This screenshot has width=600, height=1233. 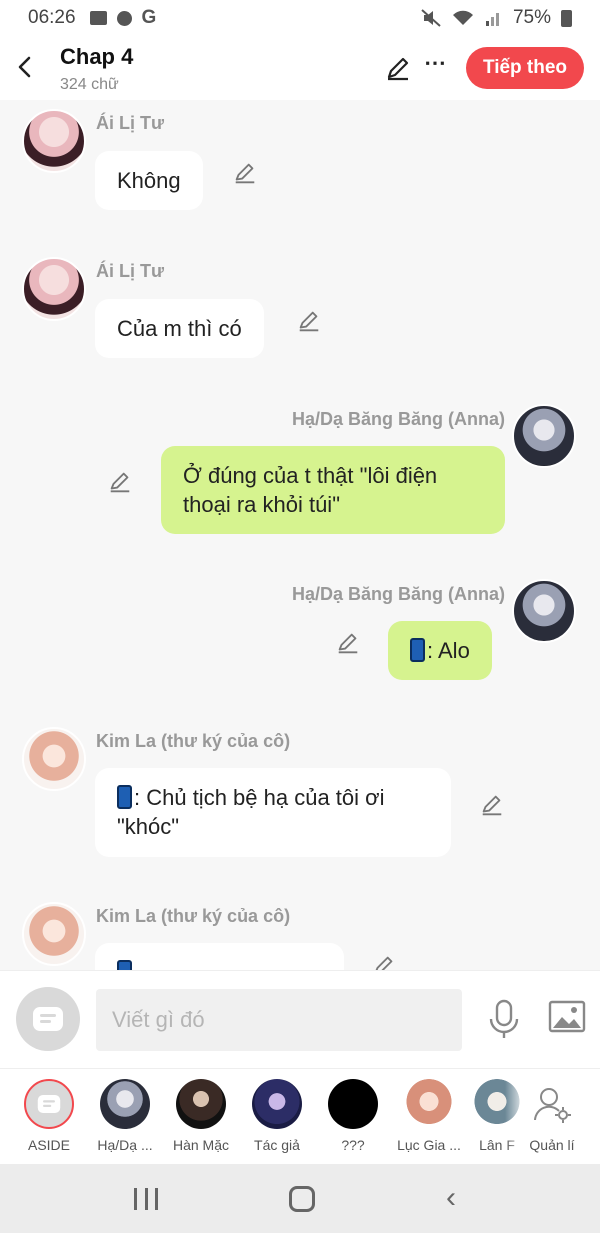 What do you see at coordinates (149, 180) in the screenshot?
I see `message-bubble: Không` at bounding box center [149, 180].